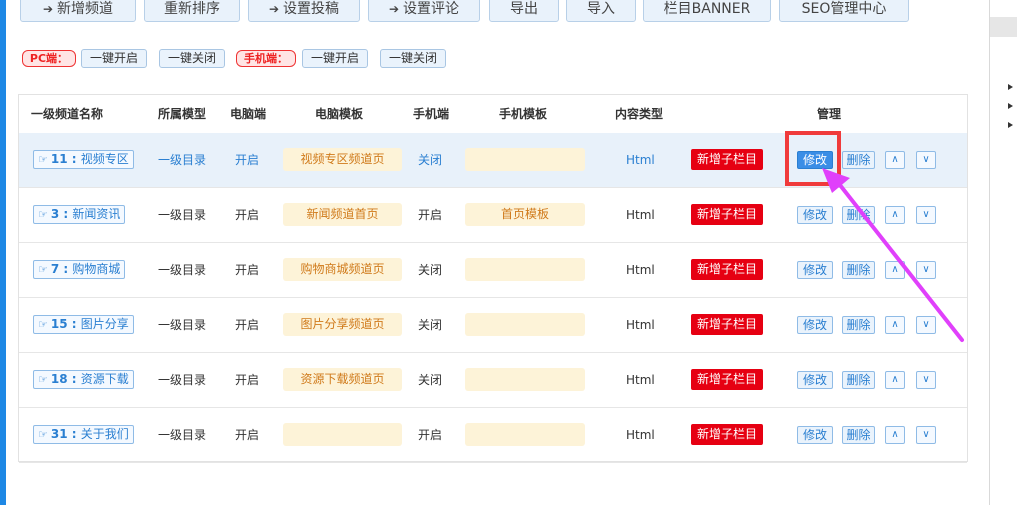 Image resolution: width=1017 pixels, height=505 pixels. Describe the element at coordinates (304, 11) in the screenshot. I see `toolbar-button-2: ➔ 设置投稿` at that location.